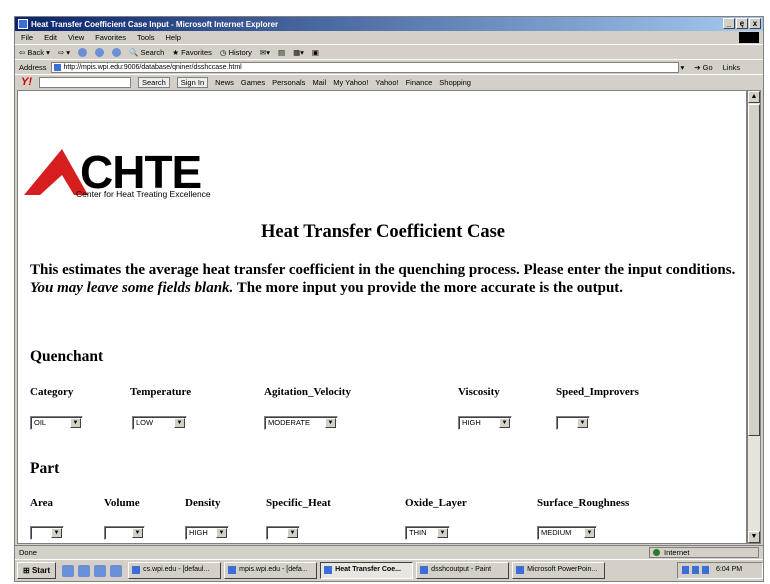 The height and width of the screenshot is (584, 770). I want to click on surface-roughness-select: MEDIUM ▼, so click(567, 533).